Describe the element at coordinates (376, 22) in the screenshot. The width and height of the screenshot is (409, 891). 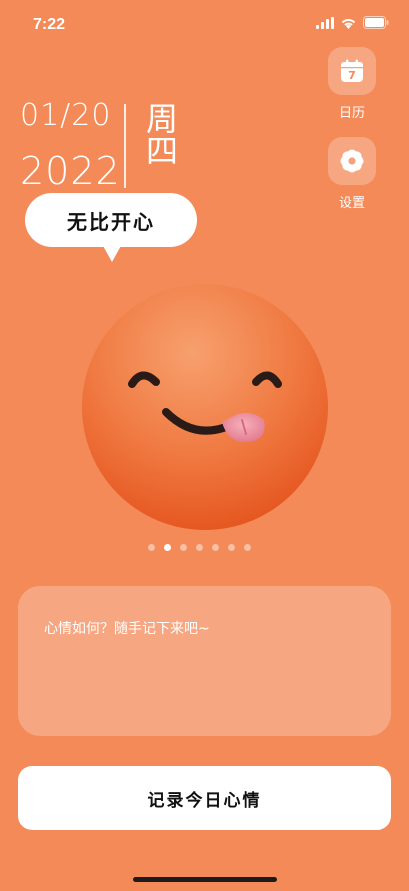
I see `battery-icon` at that location.